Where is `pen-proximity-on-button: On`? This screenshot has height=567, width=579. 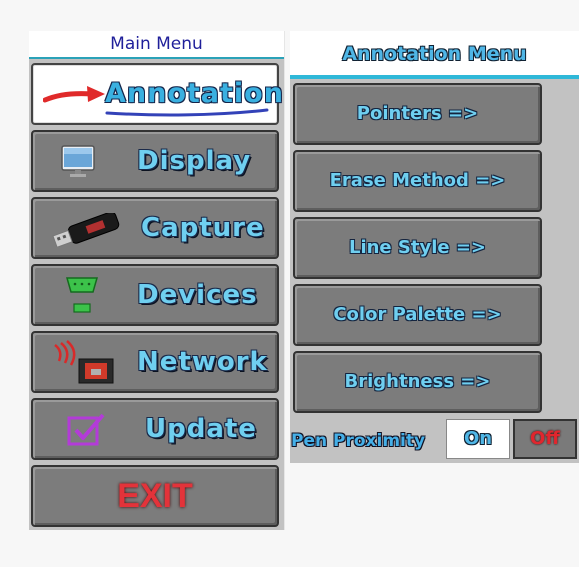 pen-proximity-on-button: On is located at coordinates (478, 439).